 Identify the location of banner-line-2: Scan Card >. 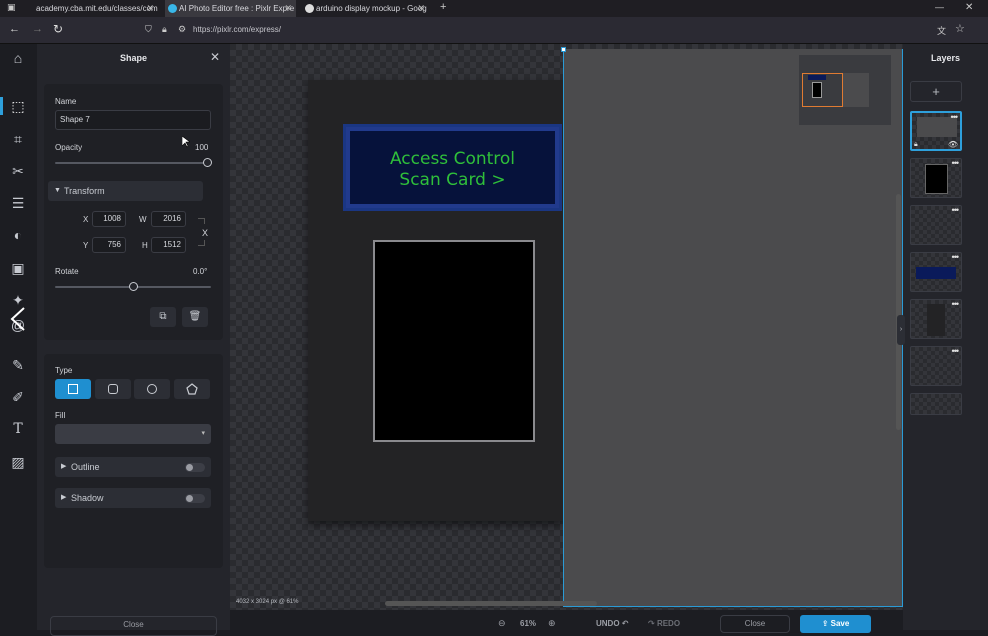
(452, 180).